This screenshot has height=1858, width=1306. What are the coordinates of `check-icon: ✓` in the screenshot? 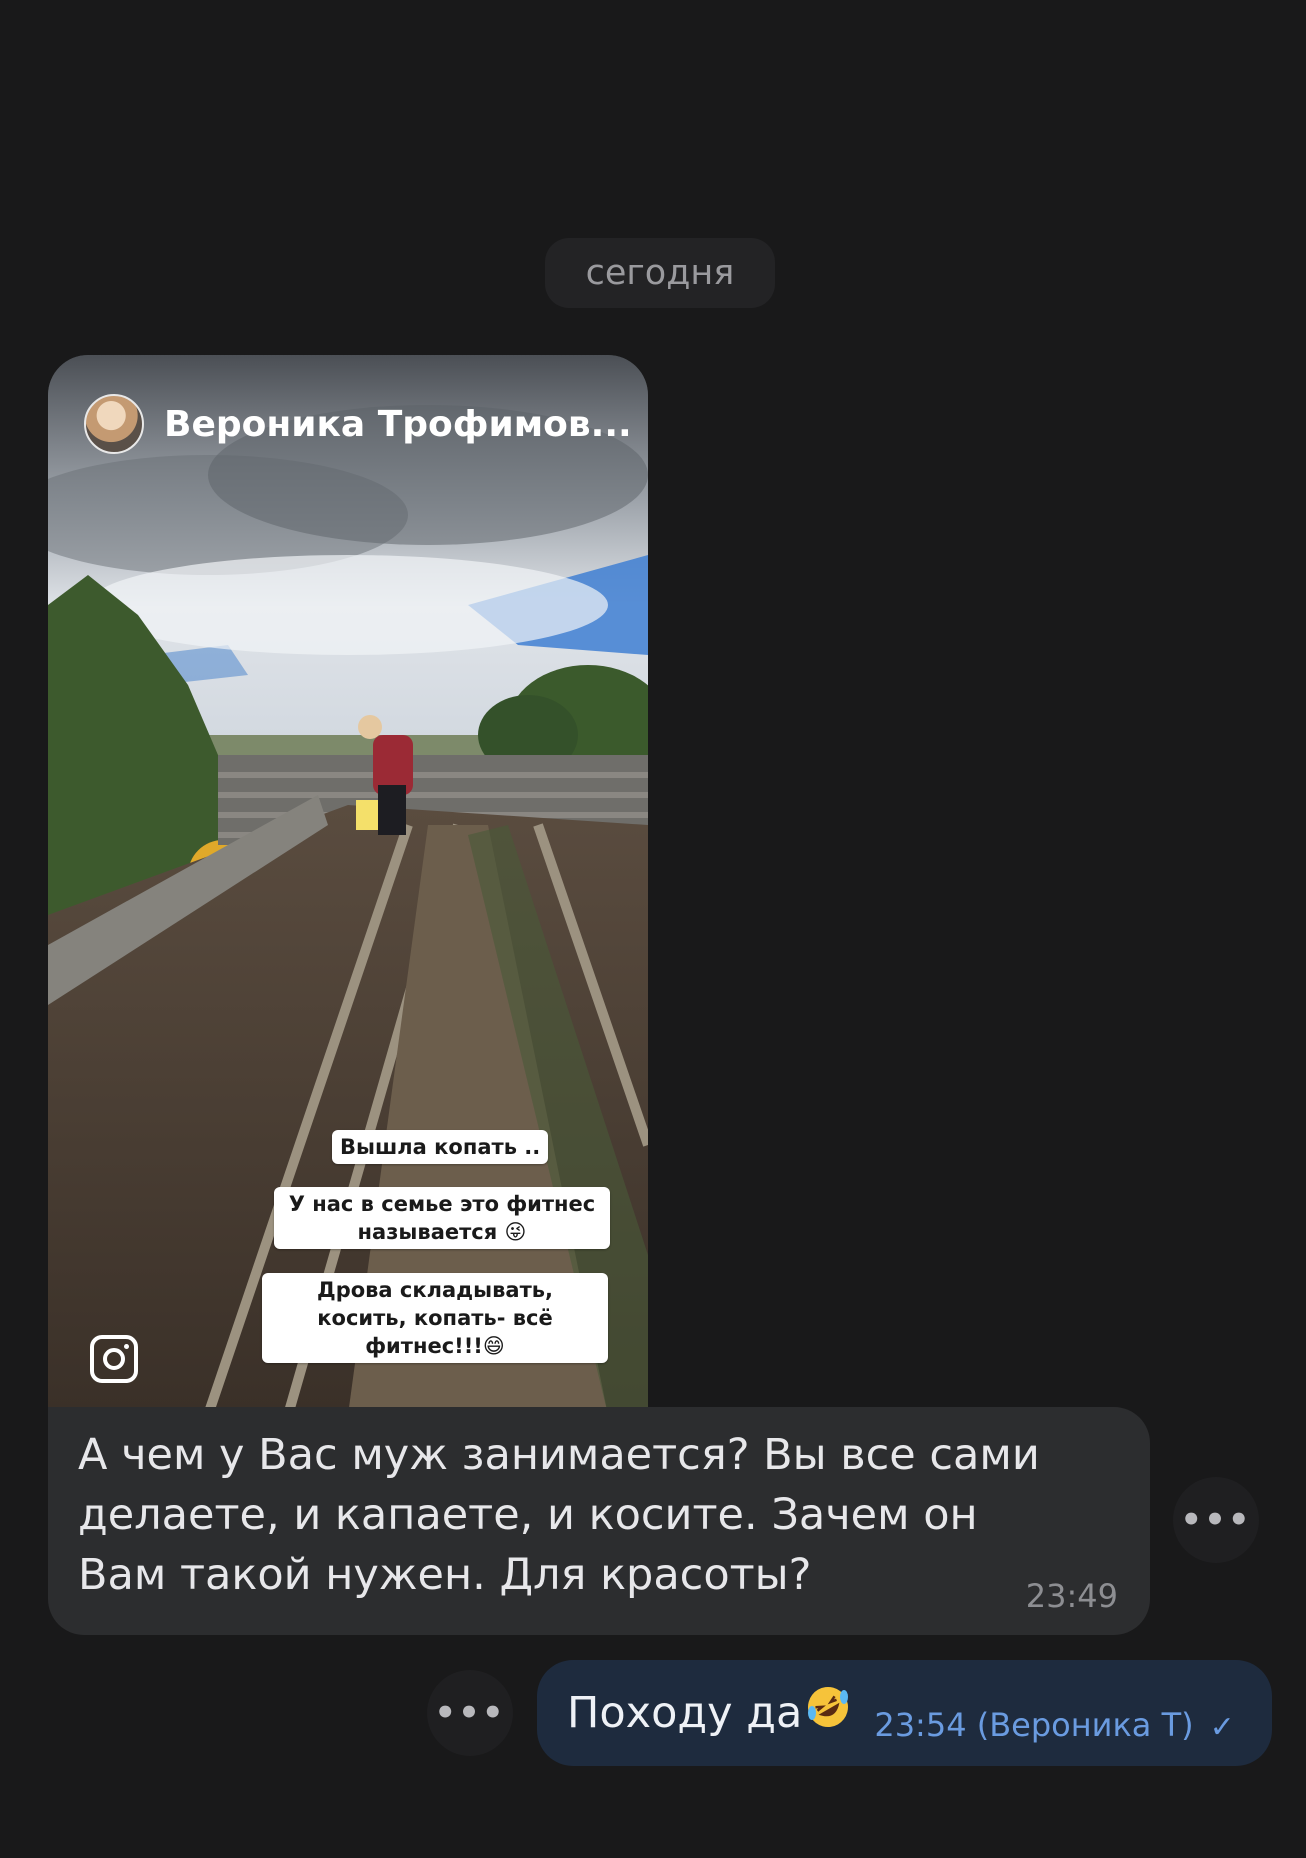 It's located at (1222, 1727).